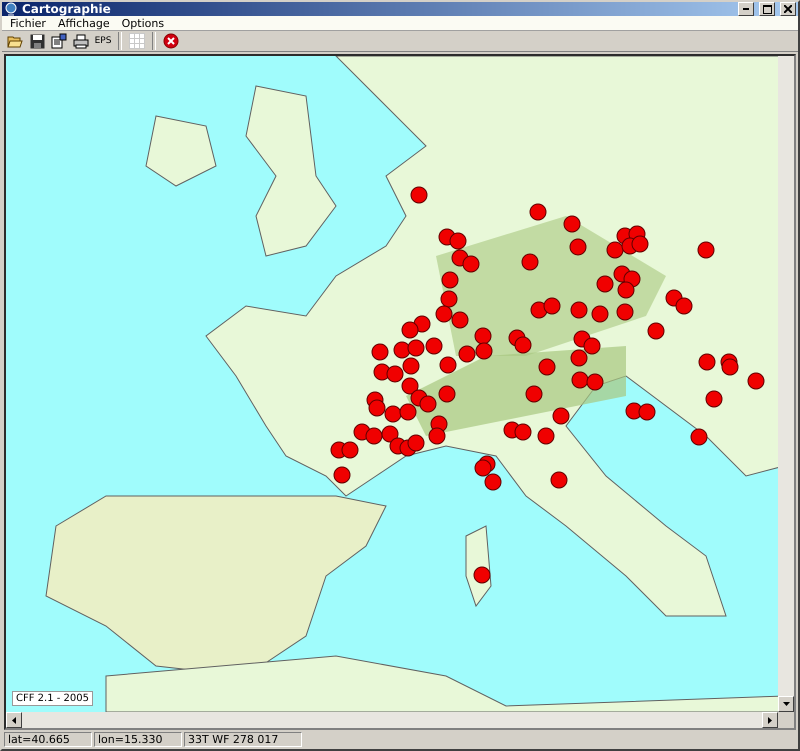 This screenshot has height=751, width=800. I want to click on scroll-down-button, so click(786, 704).